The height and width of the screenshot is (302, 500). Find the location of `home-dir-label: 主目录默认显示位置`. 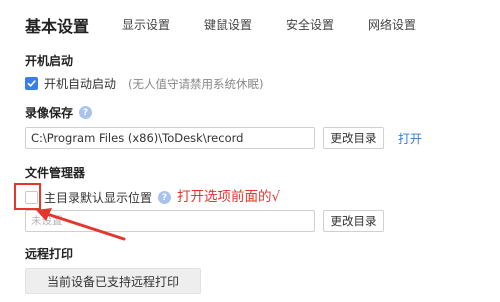

home-dir-label: 主目录默认显示位置 is located at coordinates (98, 197).